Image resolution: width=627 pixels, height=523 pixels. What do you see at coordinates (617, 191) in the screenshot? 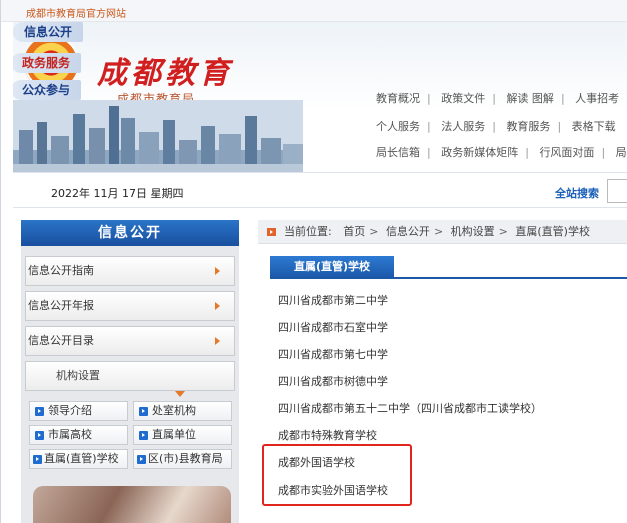
I see `search-input` at bounding box center [617, 191].